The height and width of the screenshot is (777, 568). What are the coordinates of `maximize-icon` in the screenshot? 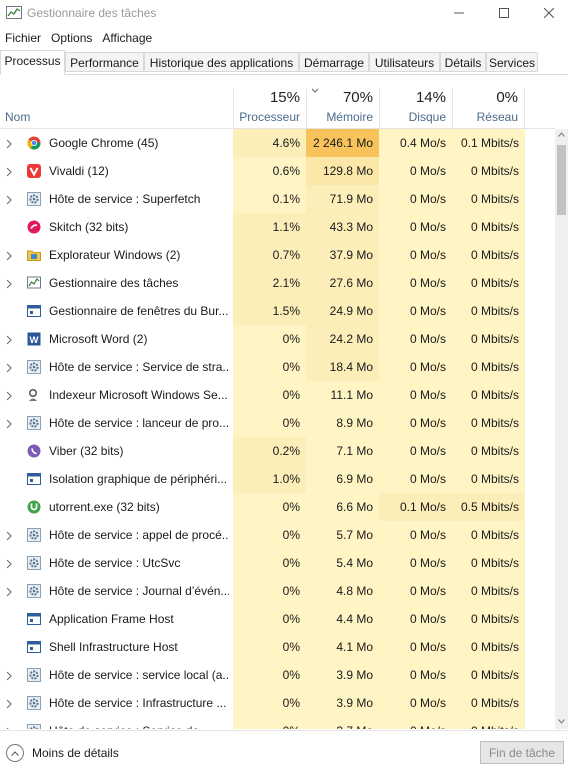 It's located at (504, 13).